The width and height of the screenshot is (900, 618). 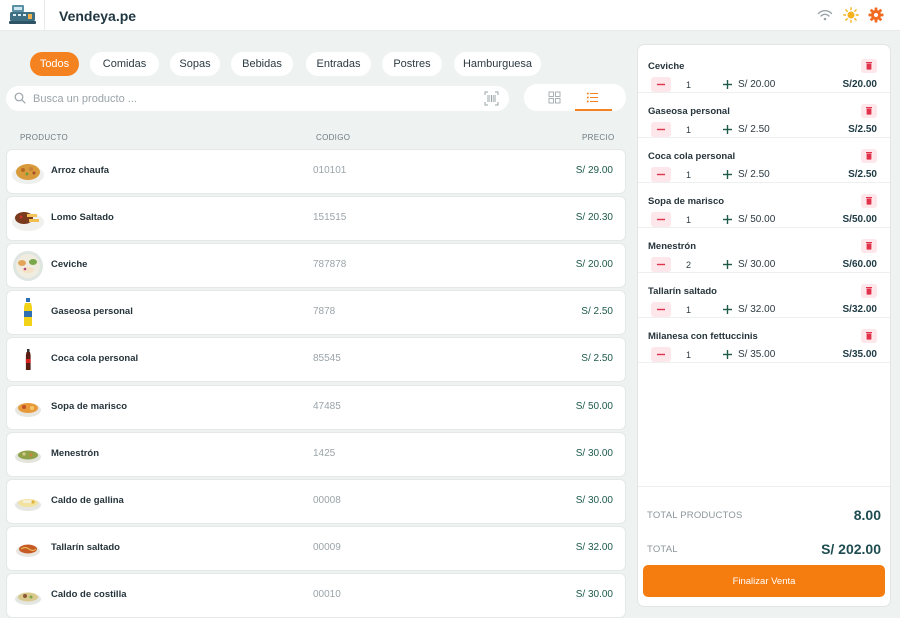 What do you see at coordinates (412, 64) in the screenshot?
I see `category-pill-postres: Postres` at bounding box center [412, 64].